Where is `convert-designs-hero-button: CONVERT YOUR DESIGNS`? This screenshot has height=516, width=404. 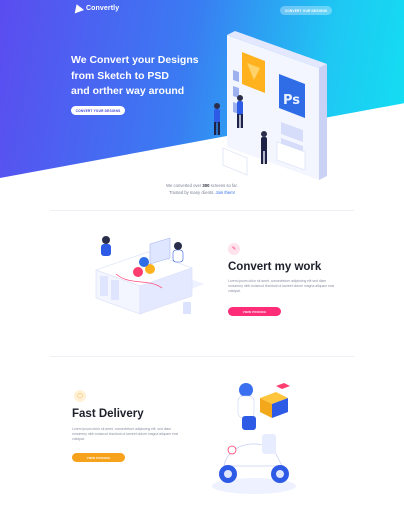
convert-designs-hero-button: CONVERT YOUR DESIGNS is located at coordinates (98, 110).